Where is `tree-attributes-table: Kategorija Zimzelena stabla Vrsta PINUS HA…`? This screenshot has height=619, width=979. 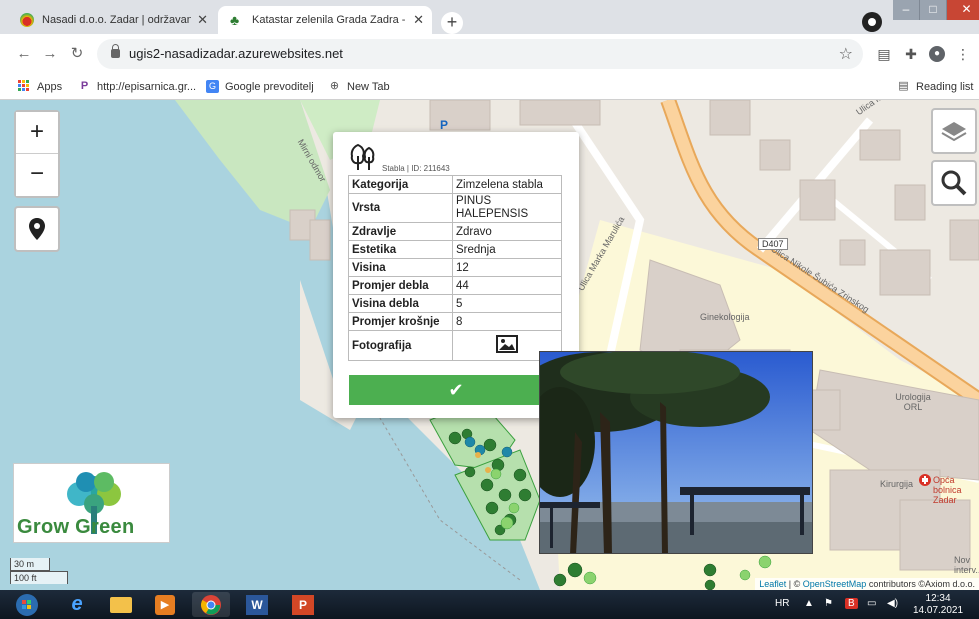 tree-attributes-table: Kategorija Zimzelena stabla Vrsta PINUS HA… is located at coordinates (455, 268).